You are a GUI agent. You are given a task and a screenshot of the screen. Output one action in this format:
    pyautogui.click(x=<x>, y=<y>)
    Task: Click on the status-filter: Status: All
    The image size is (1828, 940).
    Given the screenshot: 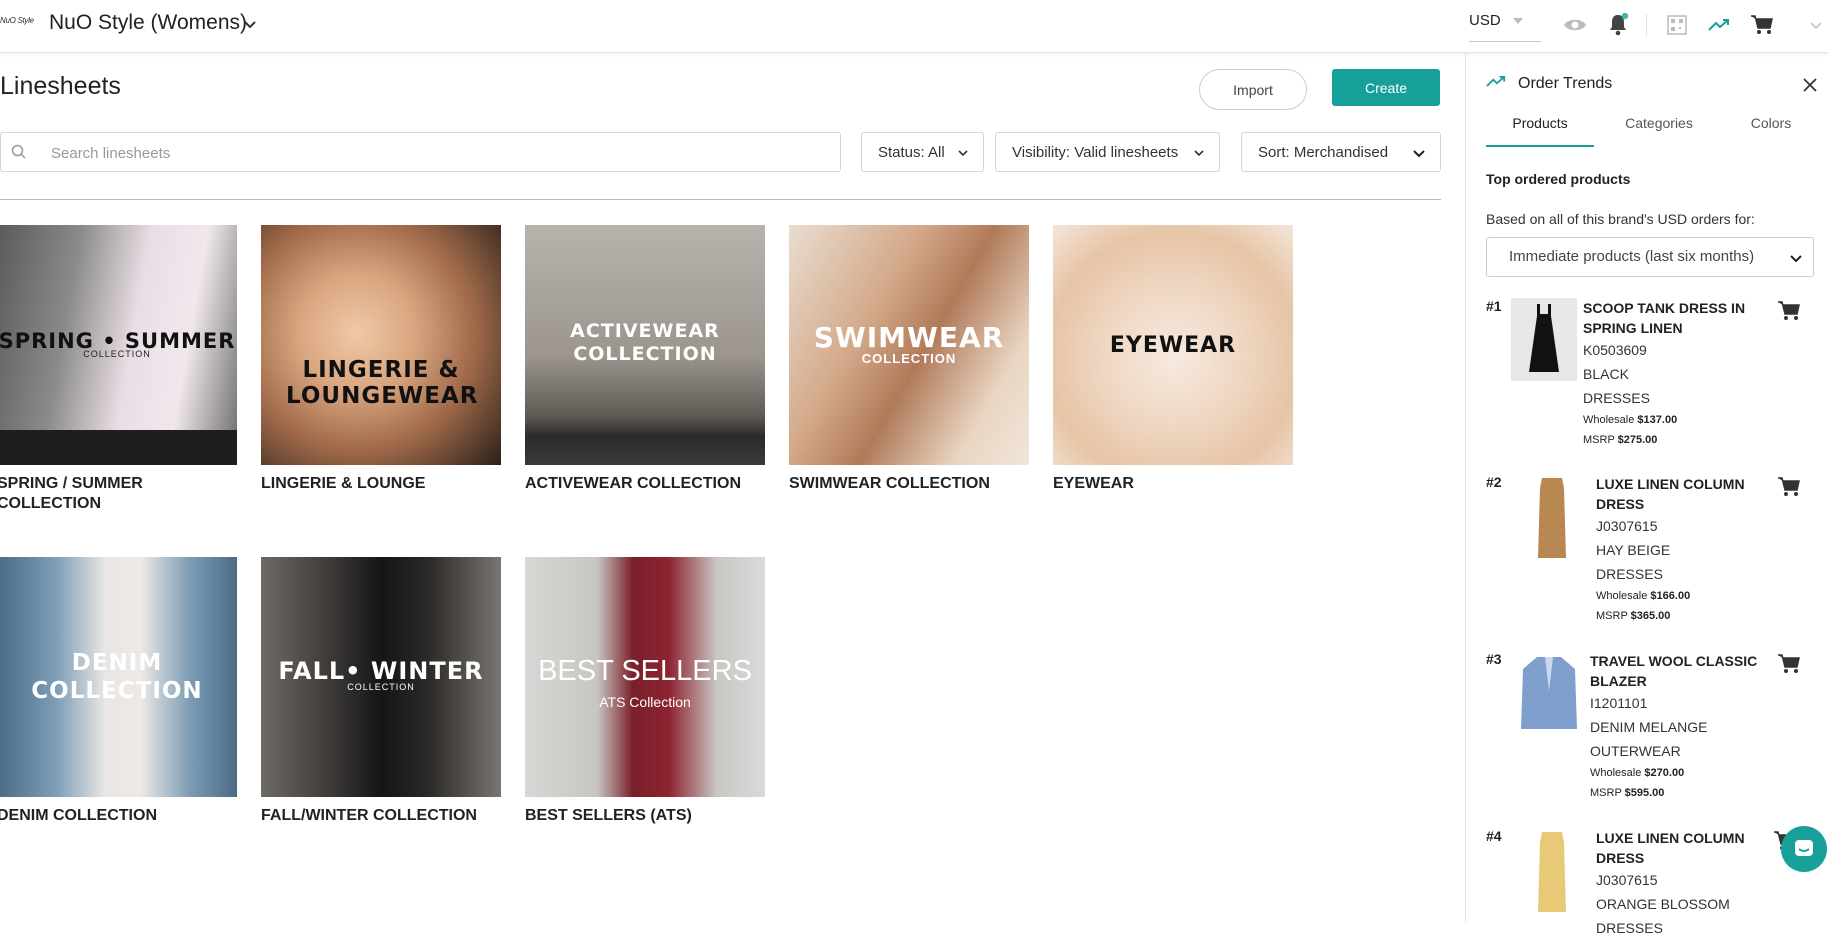 What is the action you would take?
    pyautogui.click(x=922, y=152)
    